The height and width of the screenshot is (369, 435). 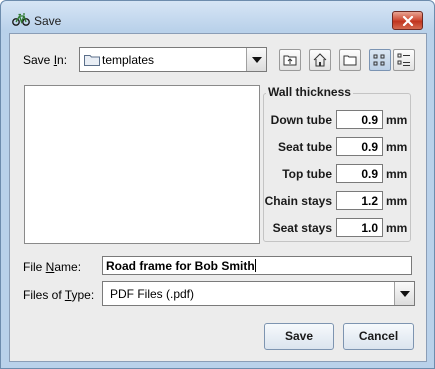 I want to click on home-button, so click(x=320, y=60).